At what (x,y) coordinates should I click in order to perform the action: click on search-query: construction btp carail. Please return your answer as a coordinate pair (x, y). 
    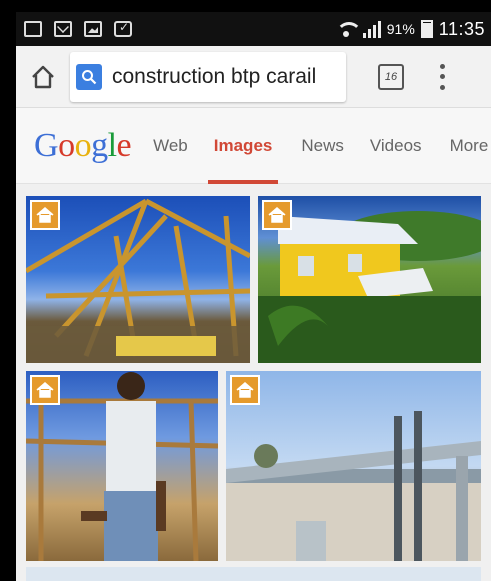
    Looking at the image, I should click on (214, 77).